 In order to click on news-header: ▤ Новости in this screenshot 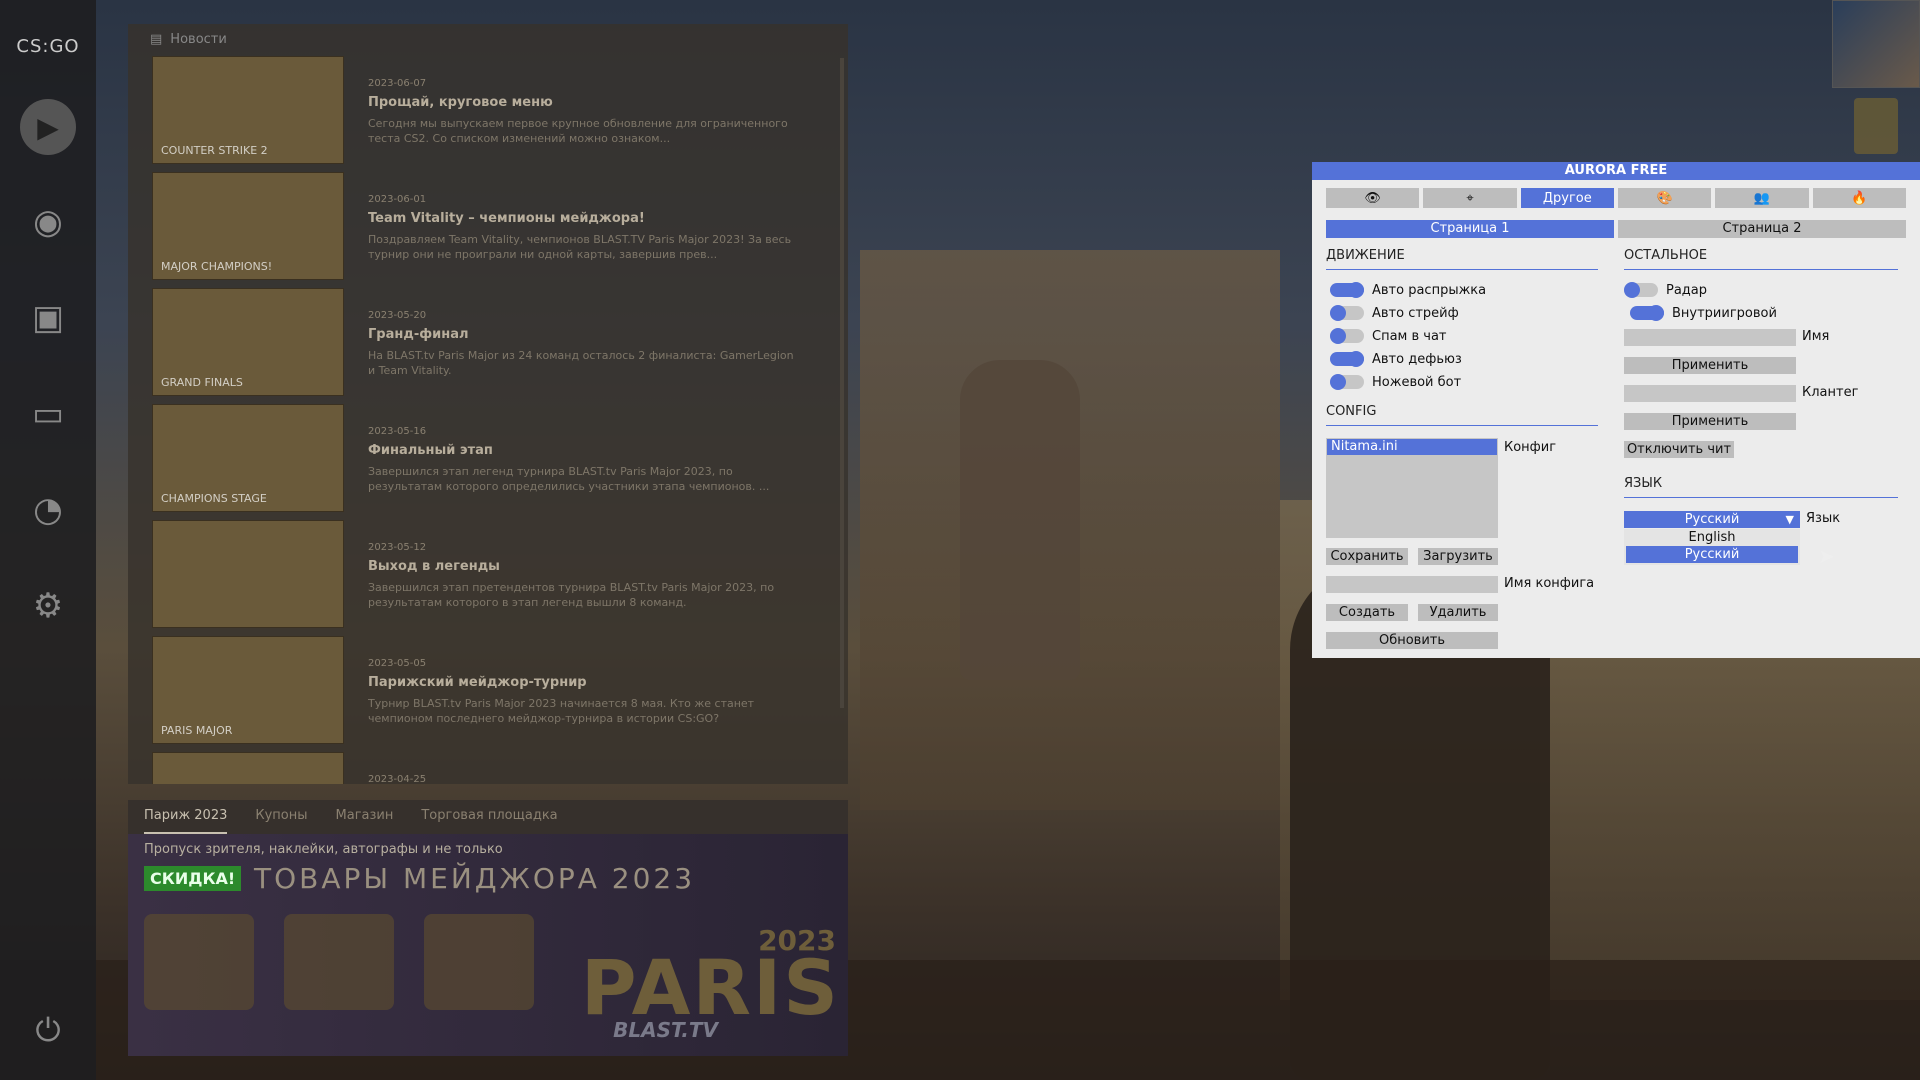, I will do `click(488, 39)`.